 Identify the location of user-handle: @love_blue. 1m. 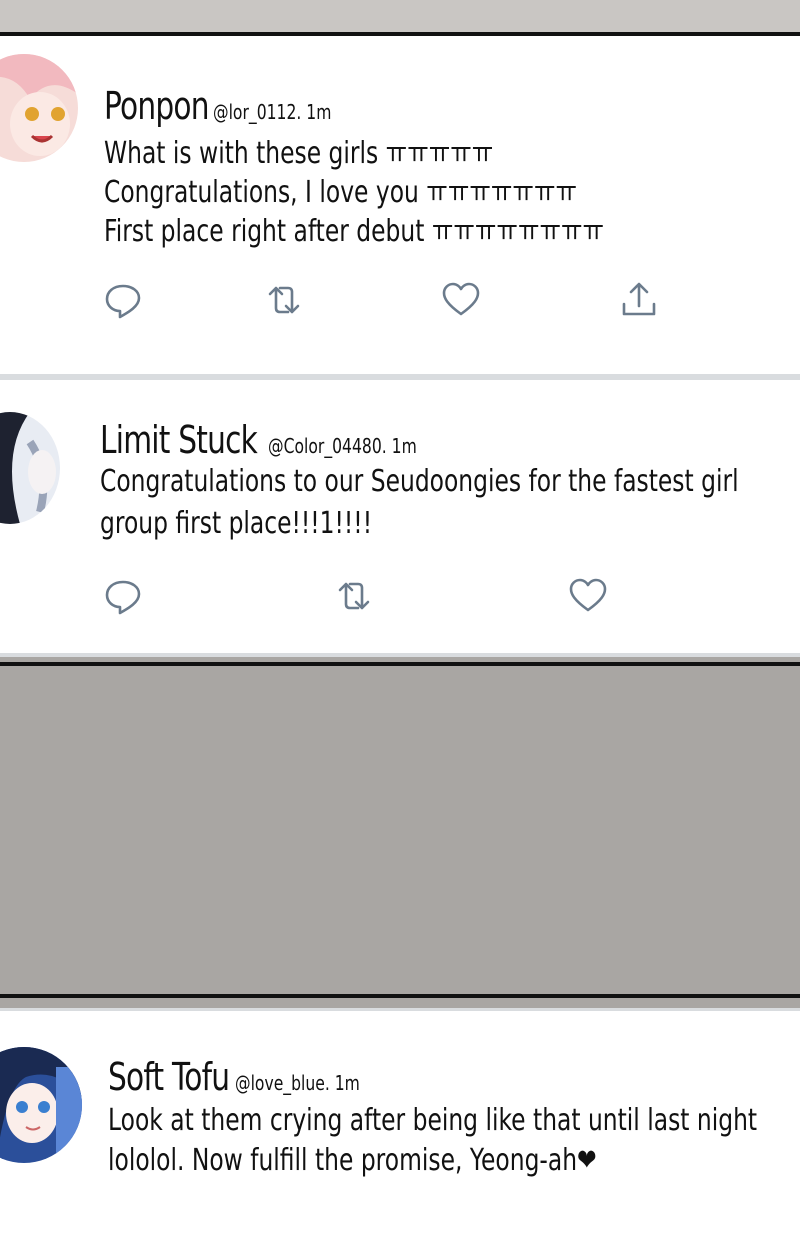
(297, 1083).